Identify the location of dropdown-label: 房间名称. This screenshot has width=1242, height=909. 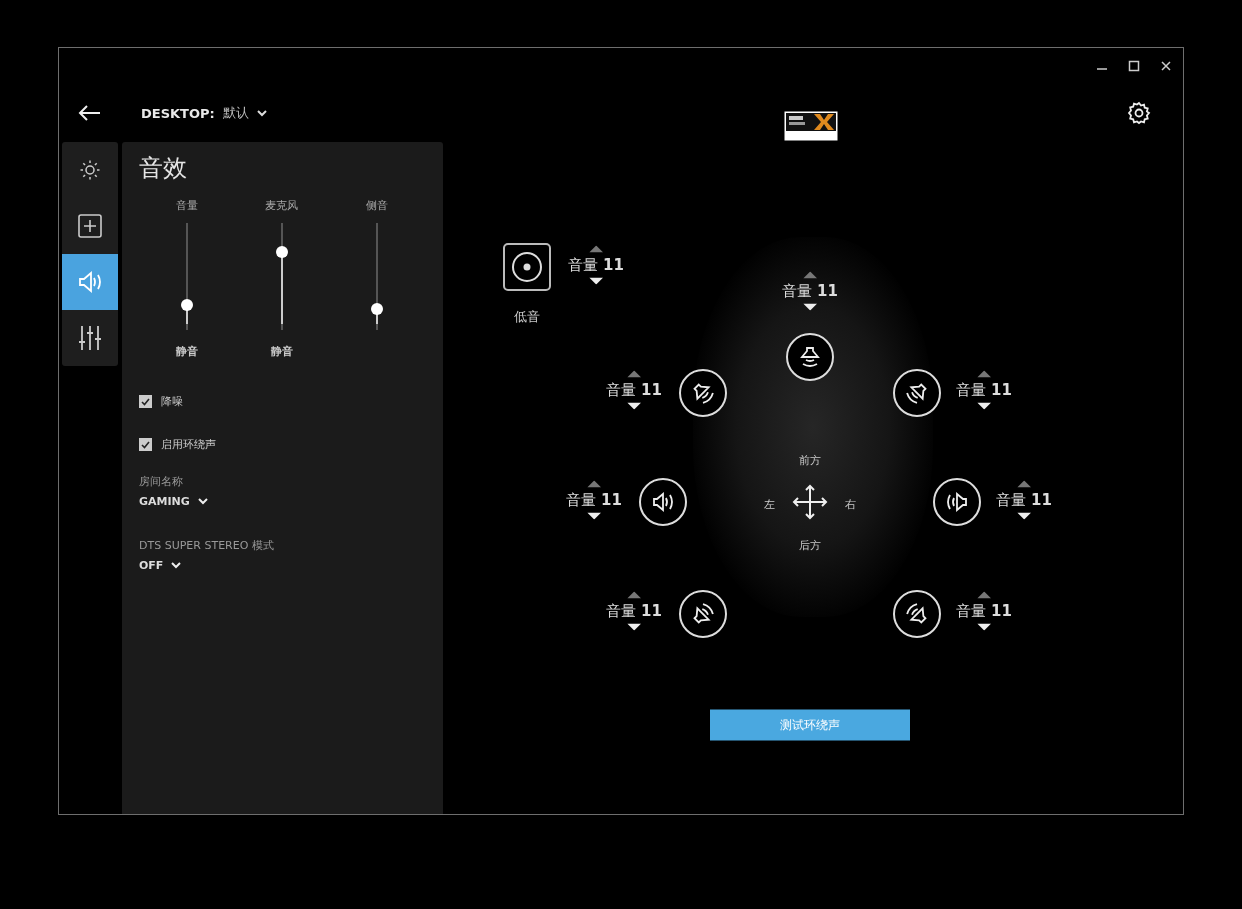
(161, 481).